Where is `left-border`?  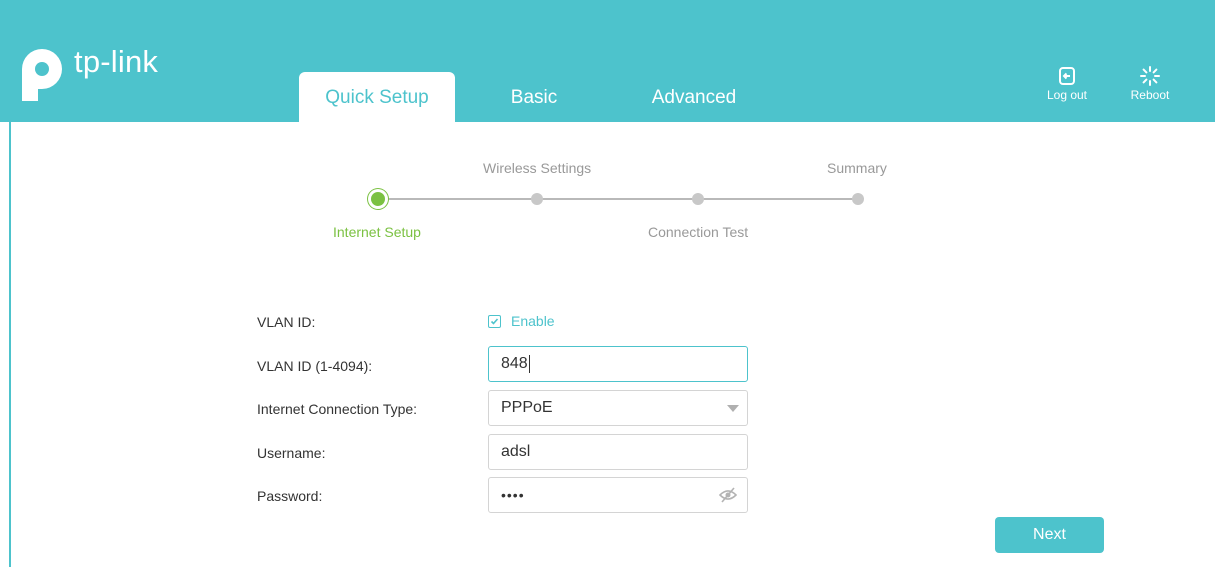
left-border is located at coordinates (10, 344).